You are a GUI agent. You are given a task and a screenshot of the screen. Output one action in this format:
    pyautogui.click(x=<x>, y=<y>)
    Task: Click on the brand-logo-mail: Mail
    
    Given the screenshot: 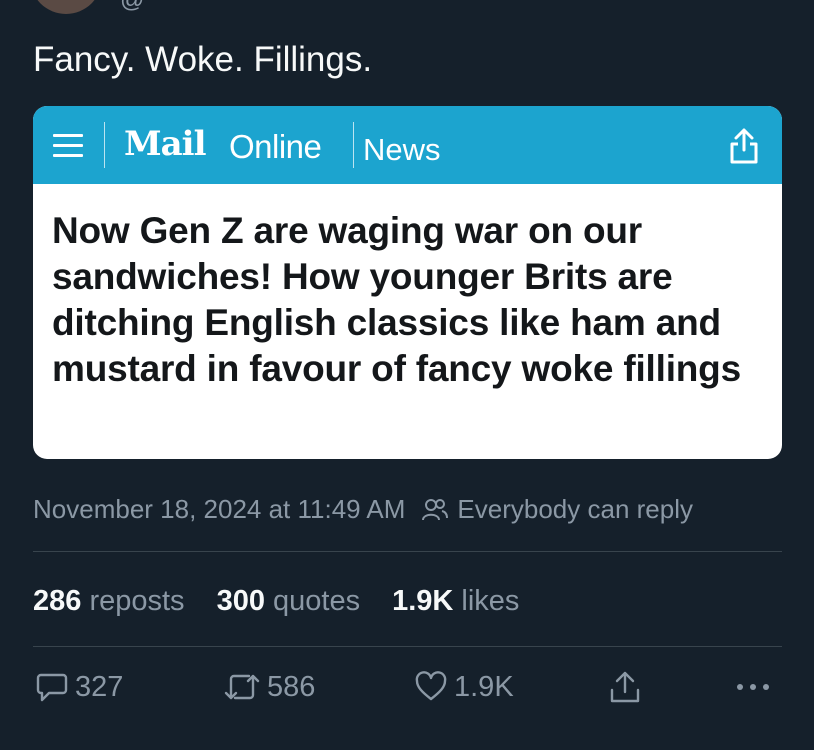 What is the action you would take?
    pyautogui.click(x=165, y=144)
    